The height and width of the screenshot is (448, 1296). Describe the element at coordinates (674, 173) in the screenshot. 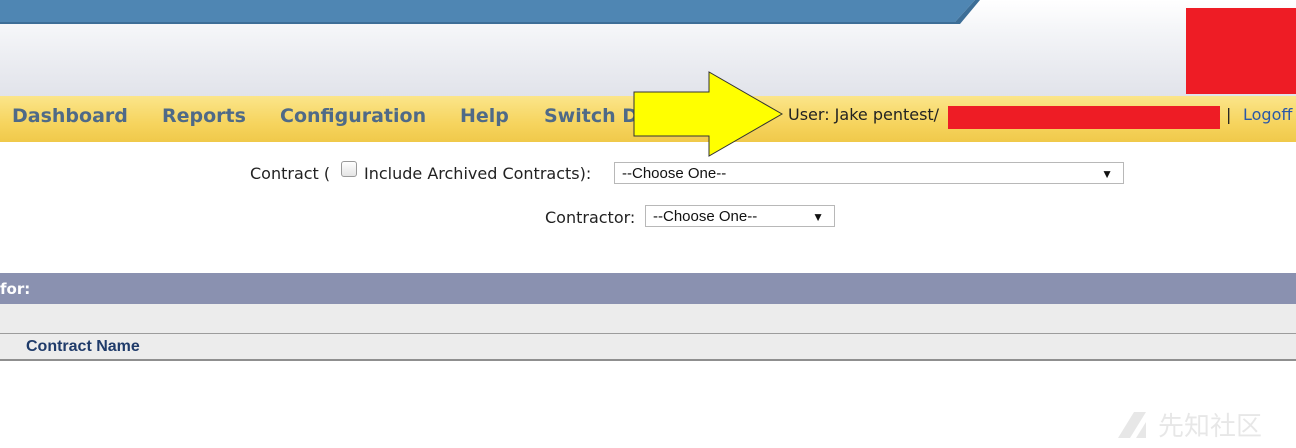

I see `contract-select-value: --Choose One--` at that location.